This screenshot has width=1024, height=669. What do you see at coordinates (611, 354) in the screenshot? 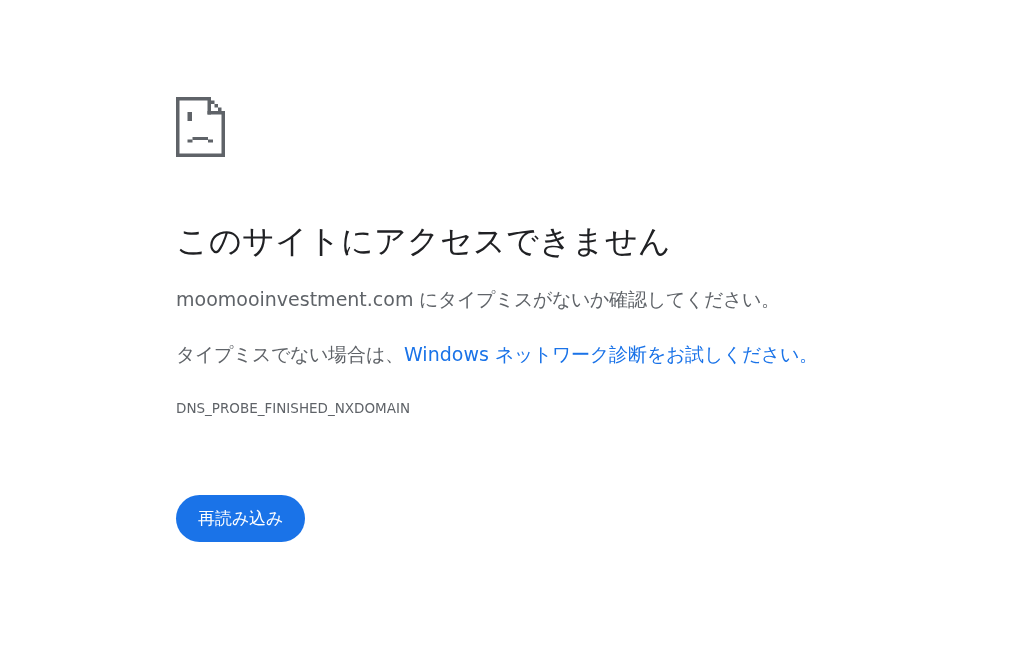
I see `network-diagnostics-link: Windows ネットワーク診断をお試しください。` at bounding box center [611, 354].